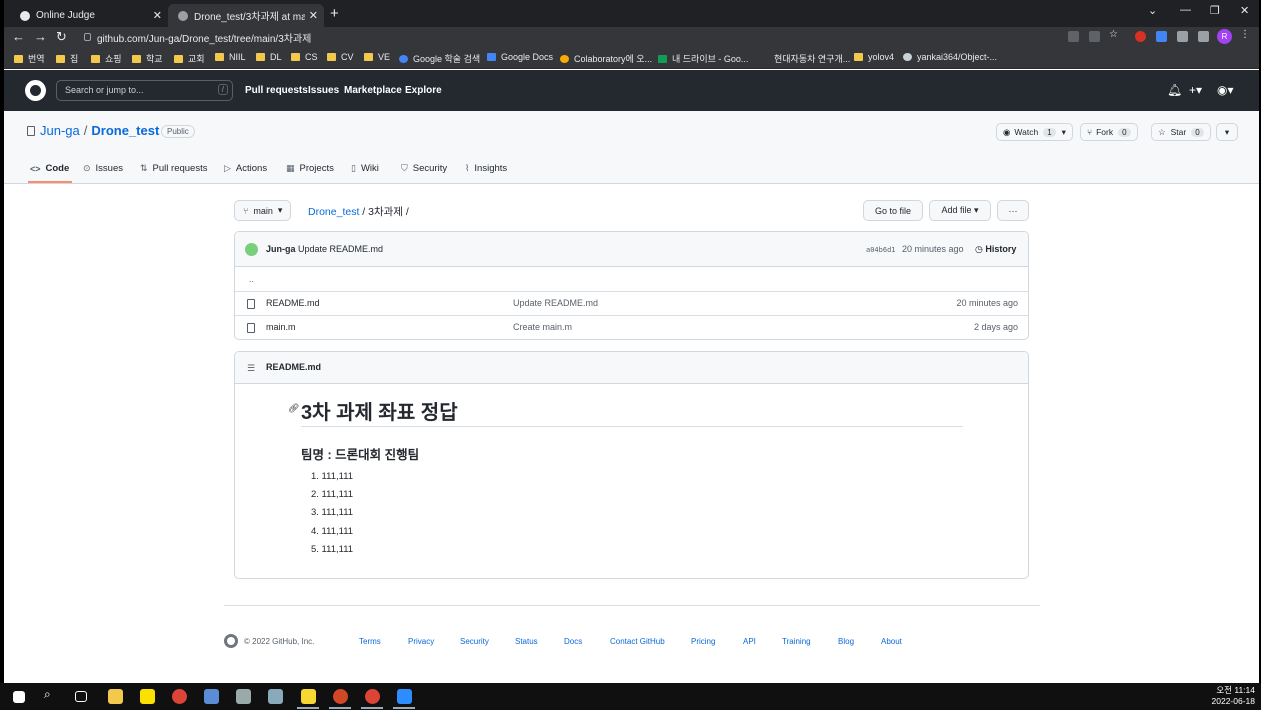 The height and width of the screenshot is (710, 1261). Describe the element at coordinates (323, 90) in the screenshot. I see `nav-issues: Issues` at that location.